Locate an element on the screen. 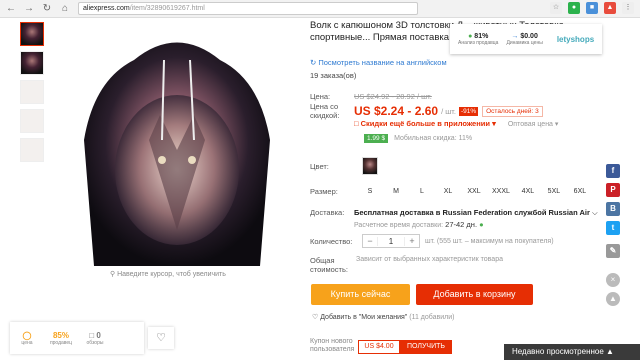 This screenshot has width=640, height=360. seller-rating: 85% продавец is located at coordinates (61, 338).